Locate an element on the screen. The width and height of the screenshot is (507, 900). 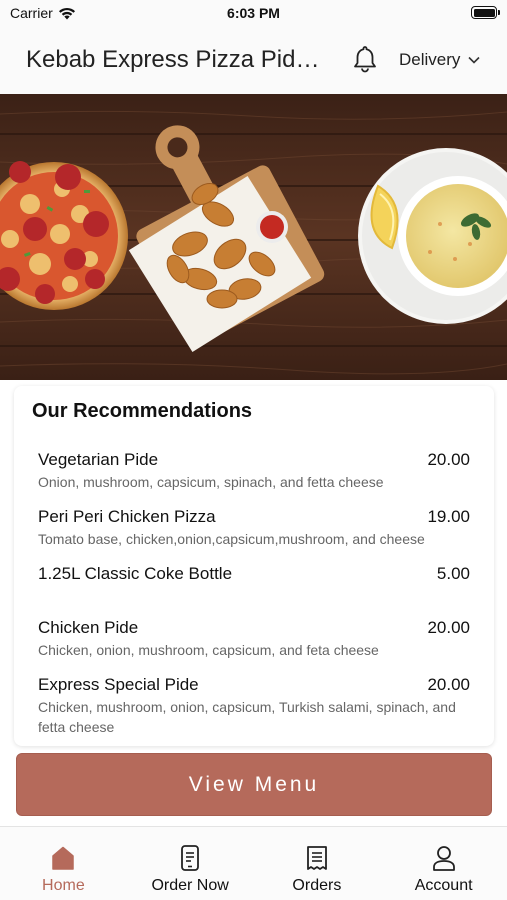
receipt-icon is located at coordinates (317, 858).